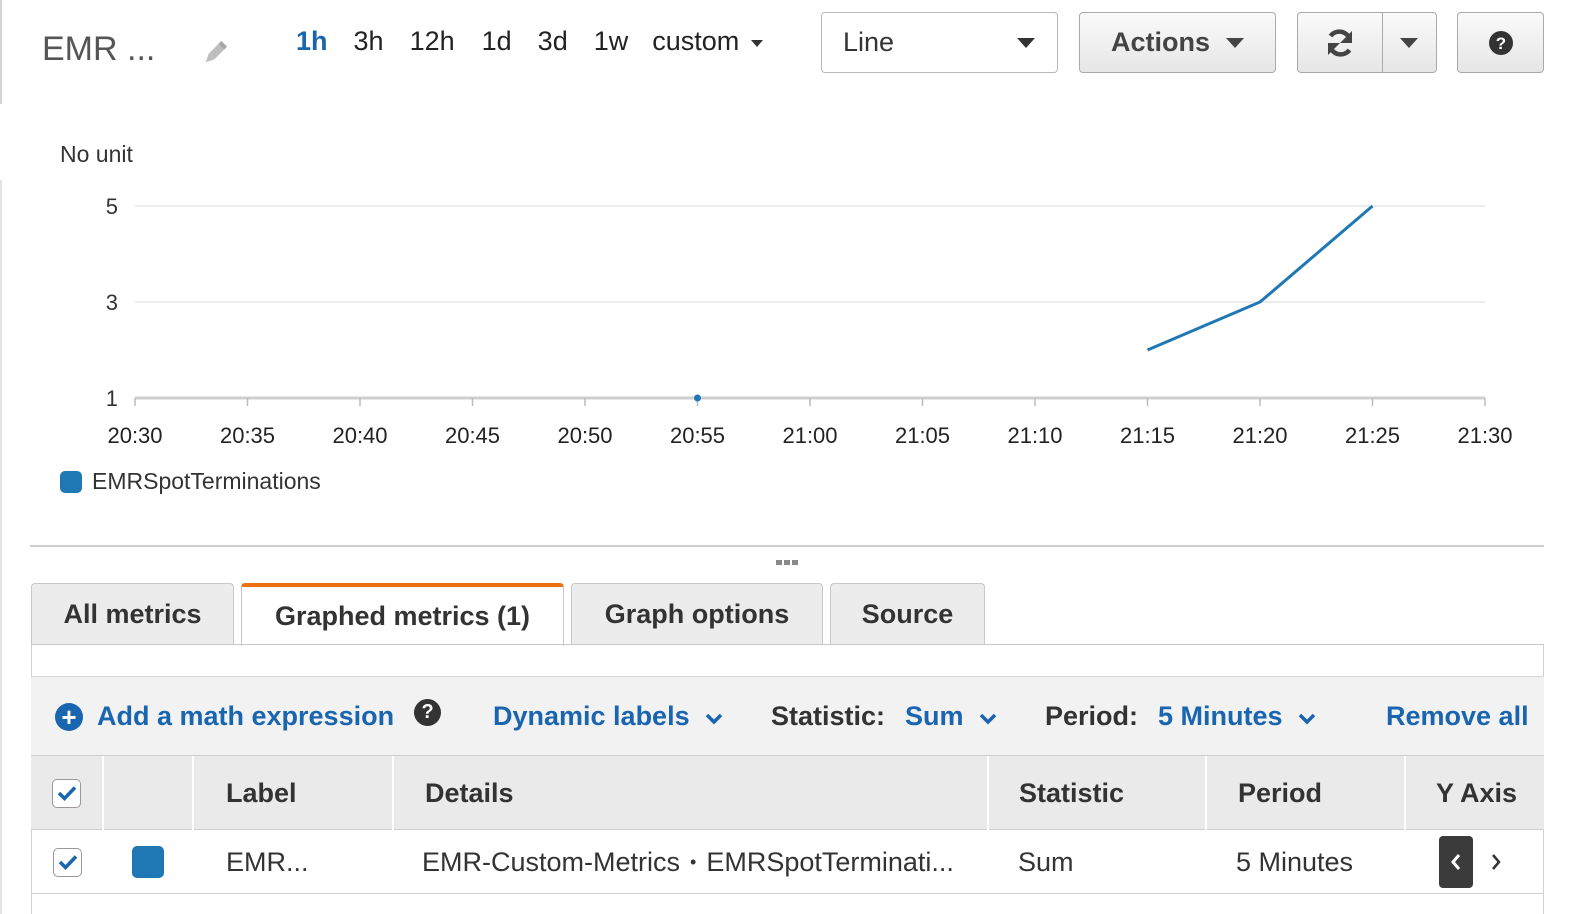 The height and width of the screenshot is (914, 1580). What do you see at coordinates (1046, 862) in the screenshot?
I see `row-statistic: Sum` at bounding box center [1046, 862].